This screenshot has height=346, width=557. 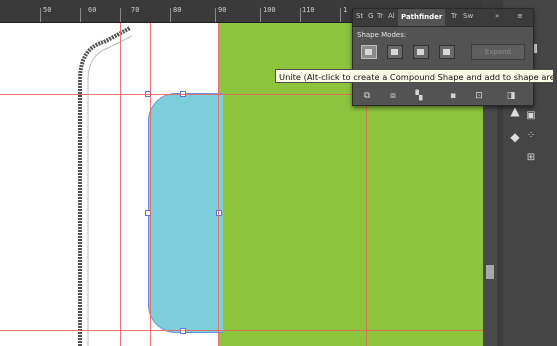 I want to click on scrollbar-thumb, so click(x=490, y=272).